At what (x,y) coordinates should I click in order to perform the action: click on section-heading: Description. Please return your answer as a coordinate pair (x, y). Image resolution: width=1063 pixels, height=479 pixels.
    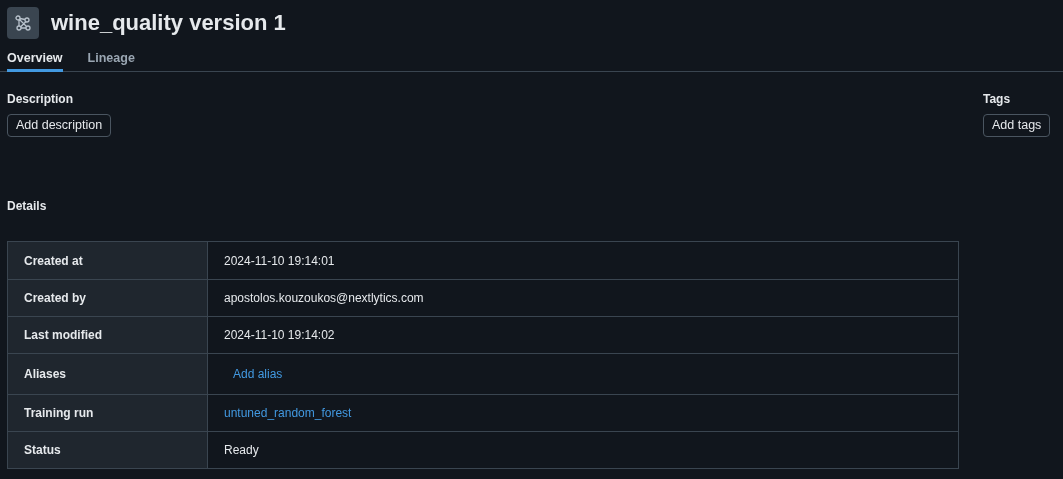
    Looking at the image, I should click on (40, 99).